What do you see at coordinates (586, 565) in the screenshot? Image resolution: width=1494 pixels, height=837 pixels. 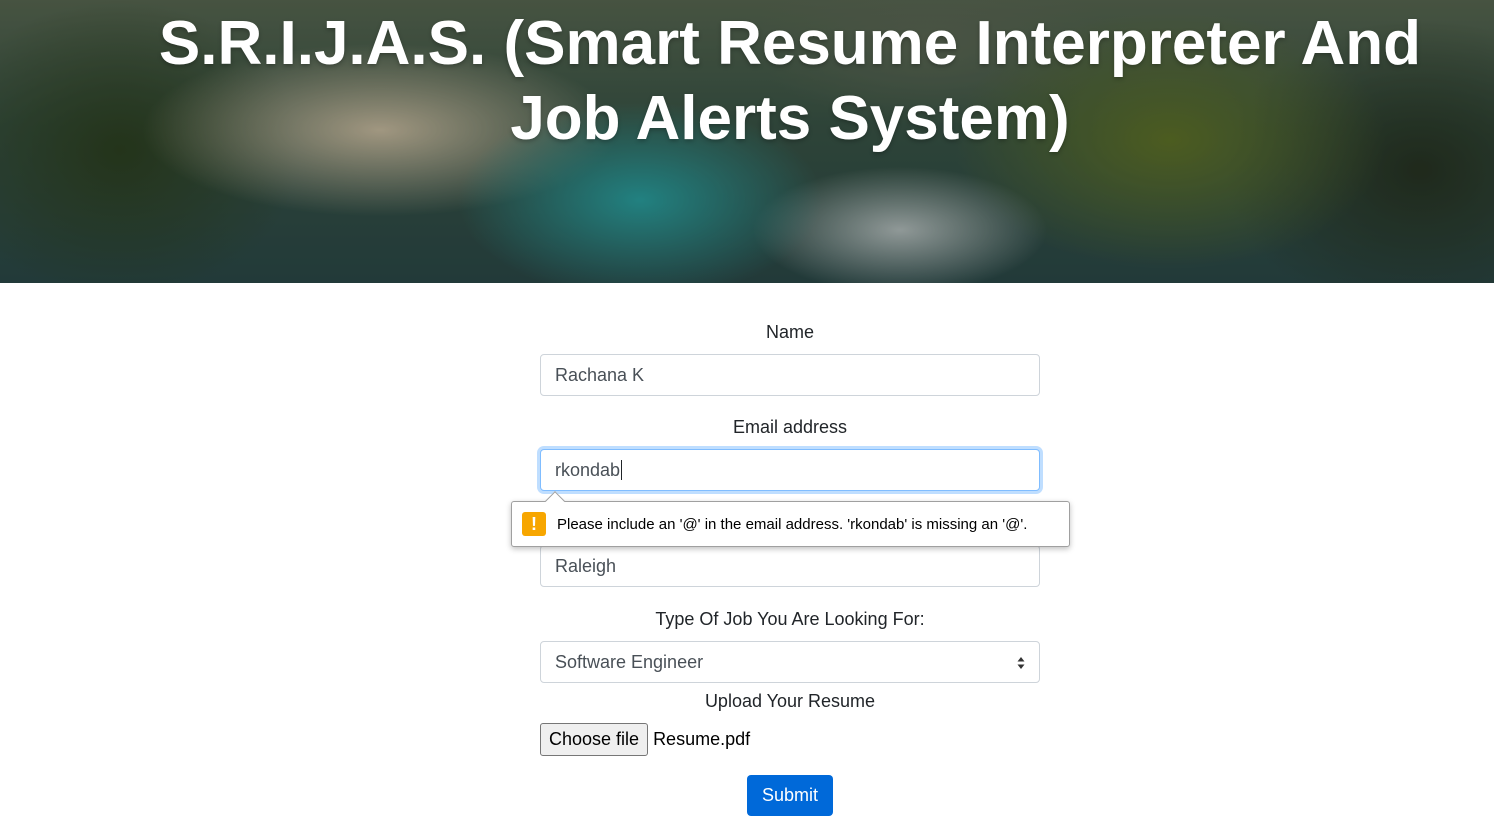 I see `location-input-value: Raleigh` at bounding box center [586, 565].